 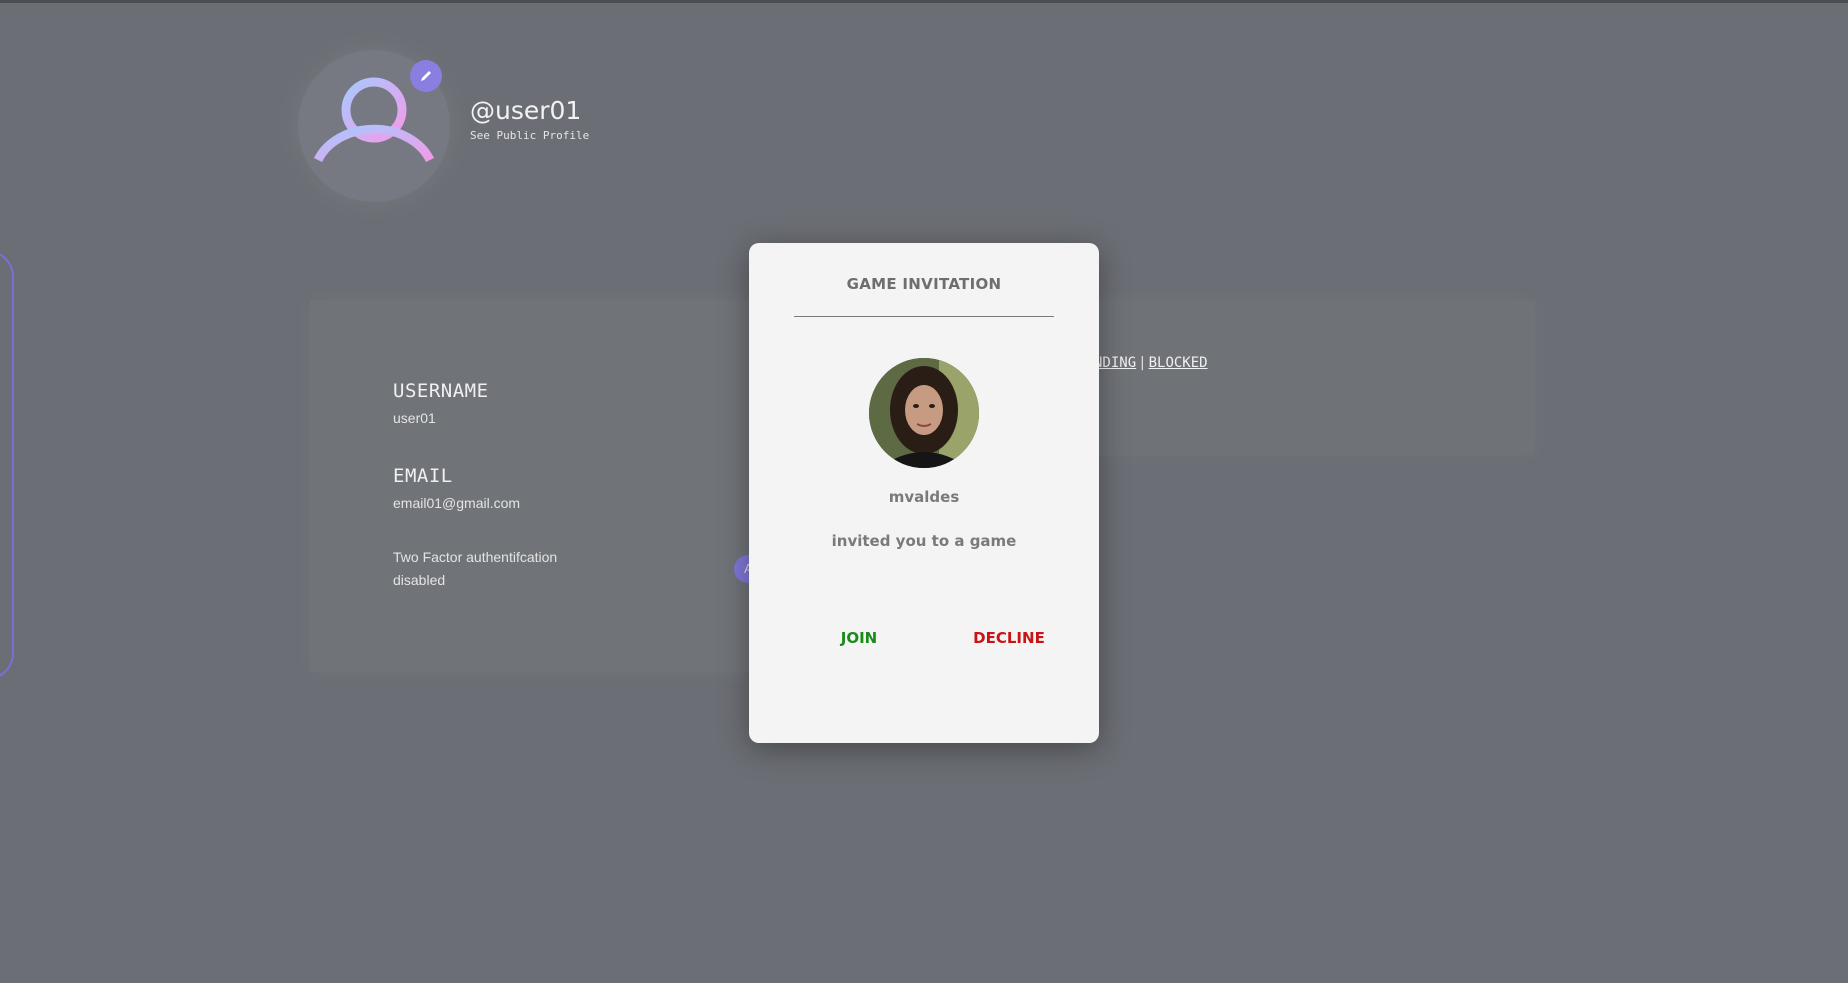 I want to click on pencil-icon, so click(x=426, y=76).